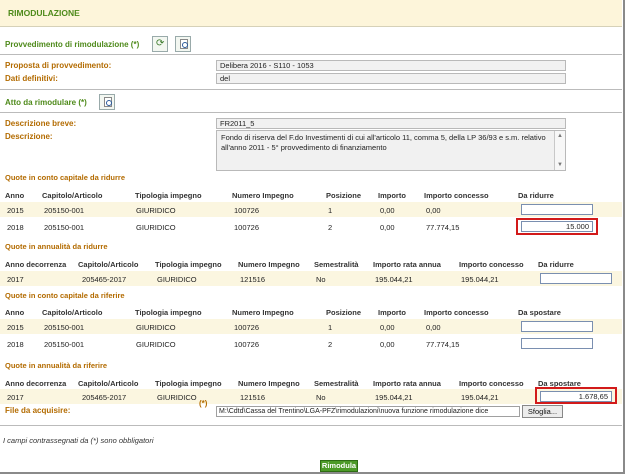 The image size is (625, 474). Describe the element at coordinates (559, 150) in the screenshot. I see `descrizione-scrollbar: ▲ ▼` at that location.